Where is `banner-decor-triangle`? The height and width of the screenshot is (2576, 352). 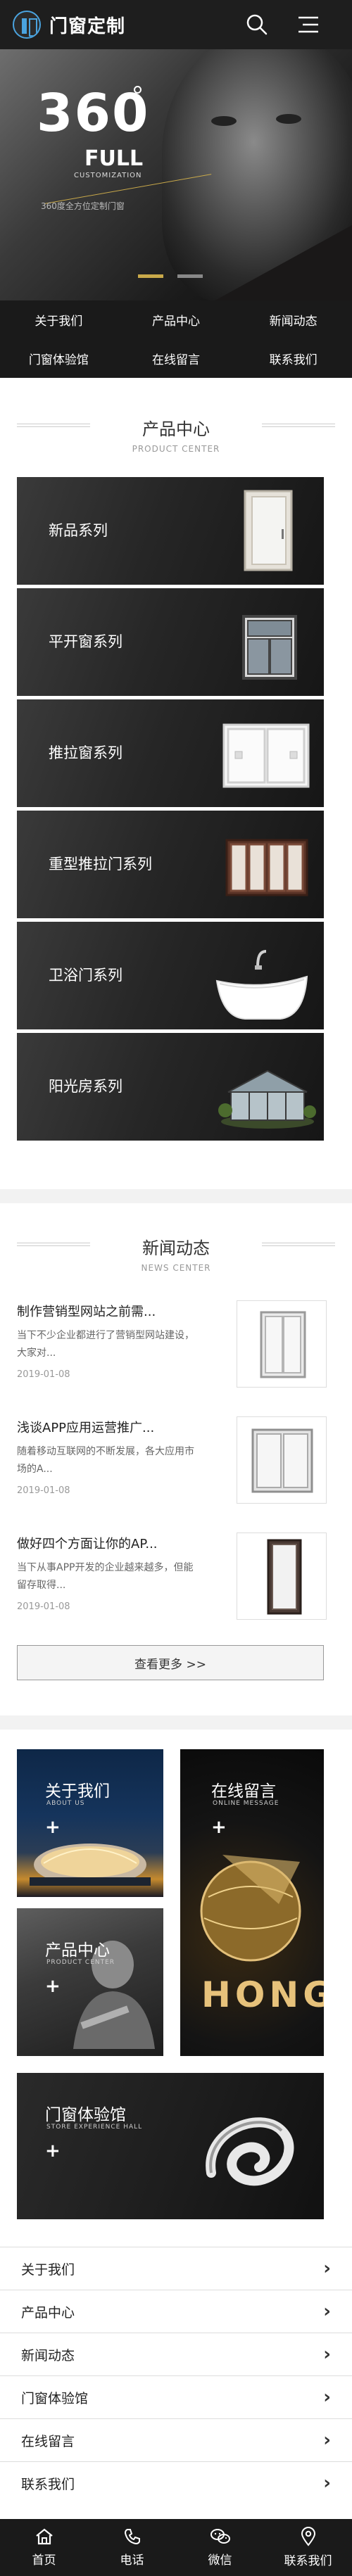
banner-decor-triangle is located at coordinates (281, 262).